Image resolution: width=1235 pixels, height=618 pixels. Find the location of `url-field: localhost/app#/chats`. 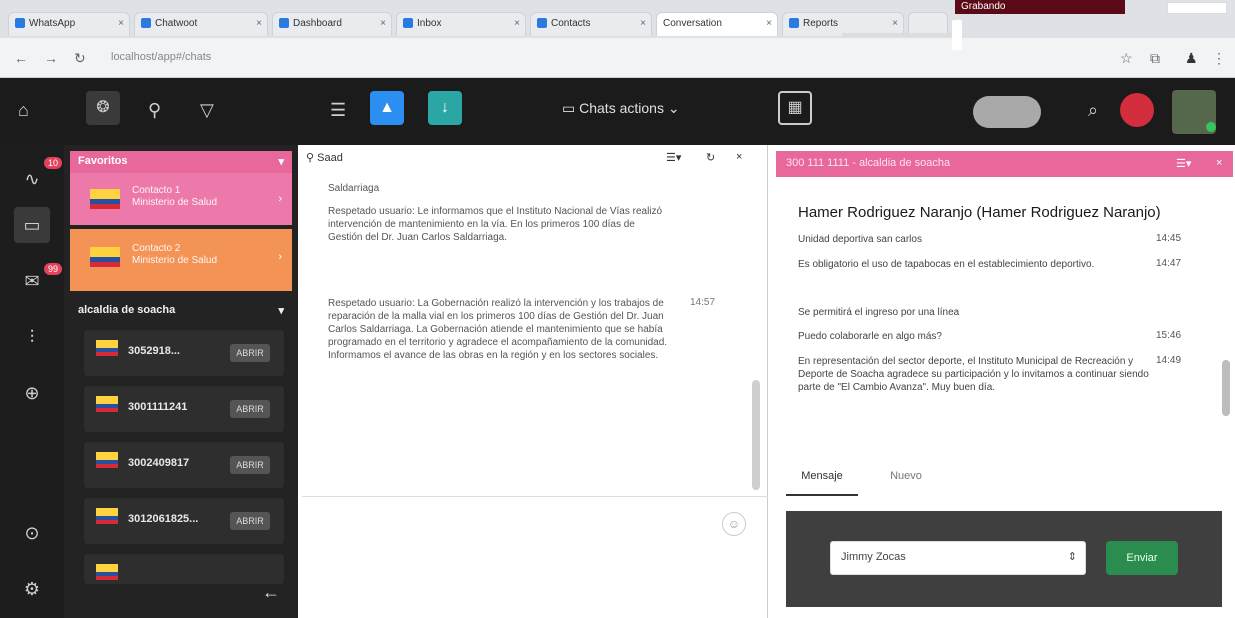

url-field: localhost/app#/chats is located at coordinates (605, 58).